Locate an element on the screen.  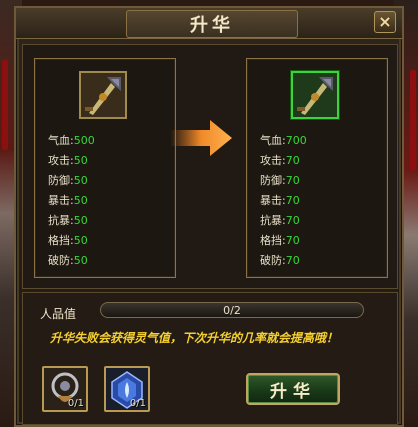
title-plate: 升华 is located at coordinates (212, 24).